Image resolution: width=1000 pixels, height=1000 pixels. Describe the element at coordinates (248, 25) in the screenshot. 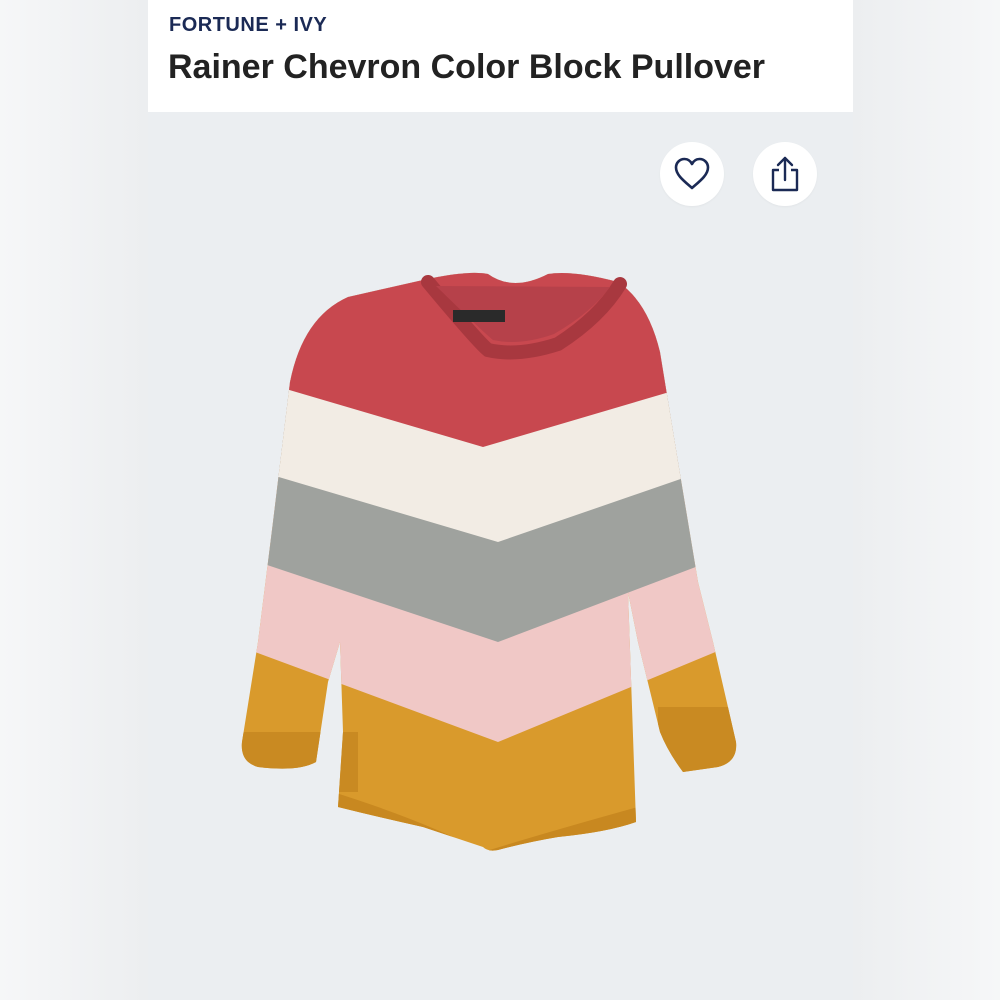

I see `brand-name: FORTUNE + IVY` at that location.